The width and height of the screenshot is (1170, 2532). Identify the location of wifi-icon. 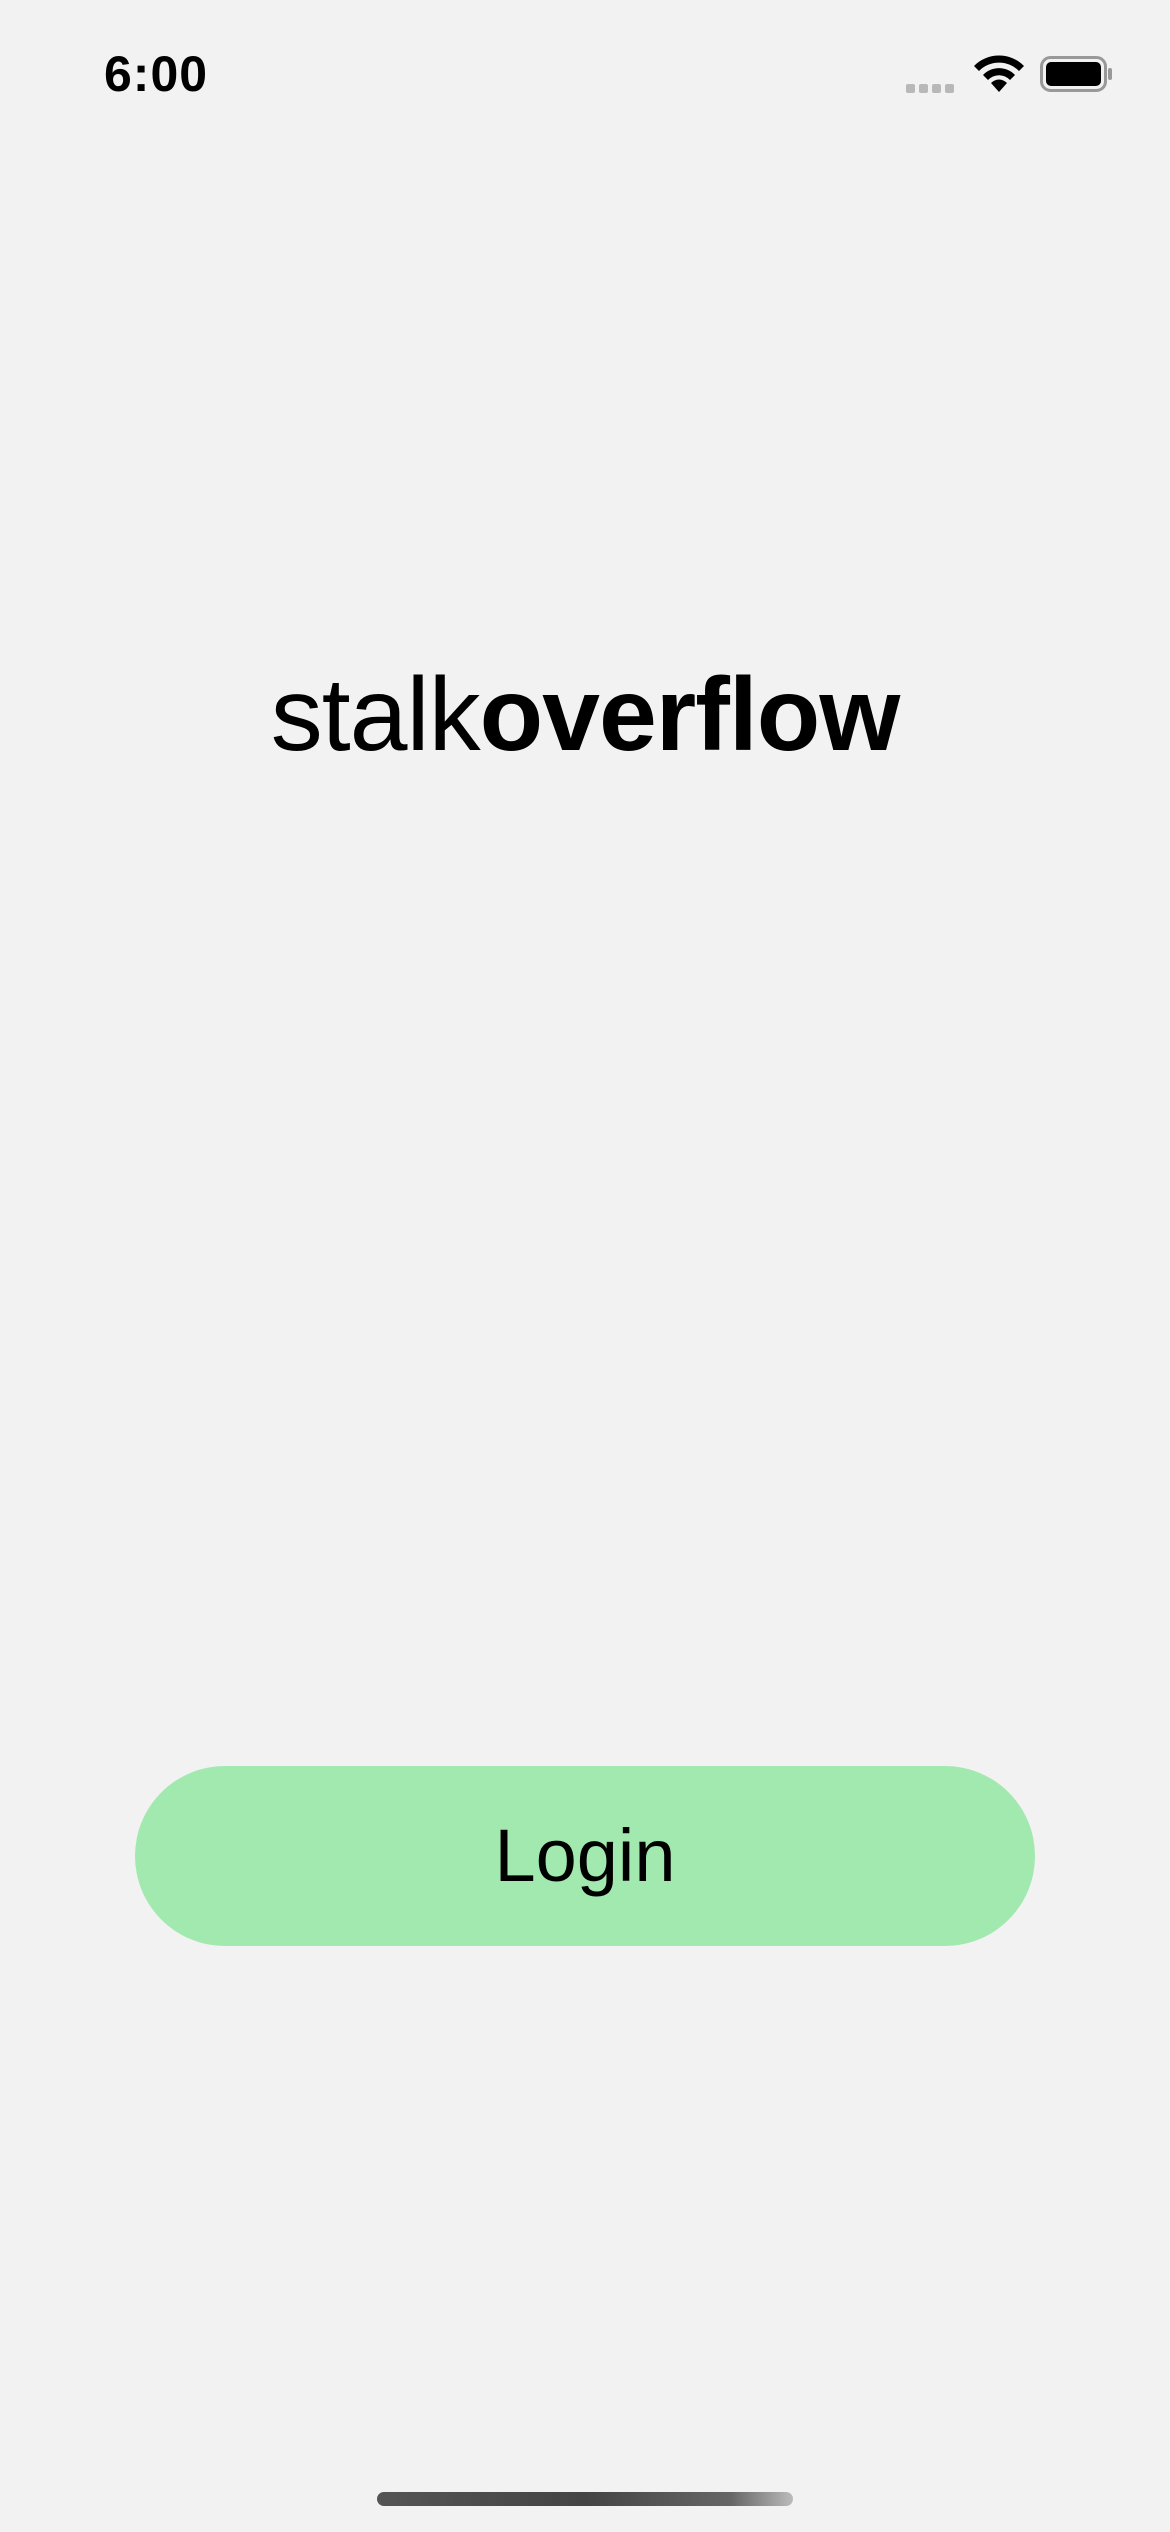
(999, 73).